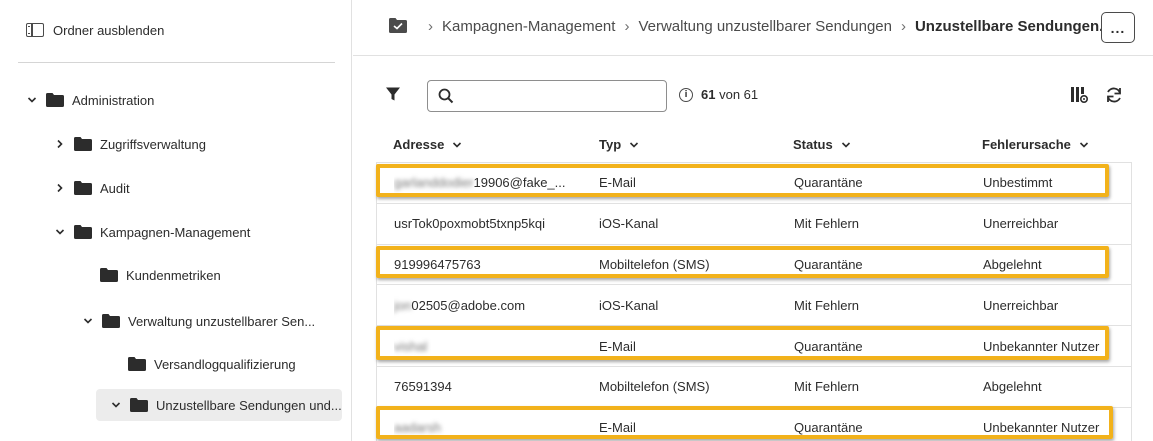 This screenshot has width=1153, height=441. I want to click on tree-item-versandlogqualifizierung: Versandlogqualifizierung, so click(212, 364).